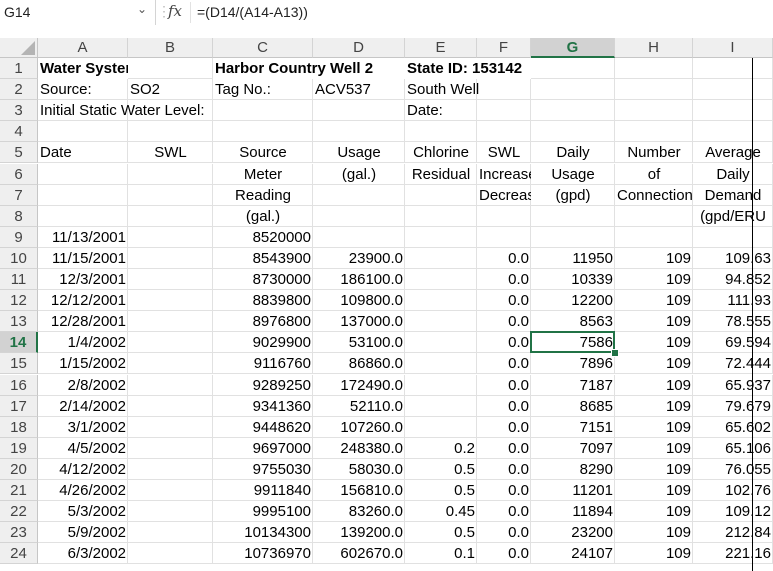 This screenshot has height=571, width=773. What do you see at coordinates (19, 554) in the screenshot?
I see `row-header-24: 24` at bounding box center [19, 554].